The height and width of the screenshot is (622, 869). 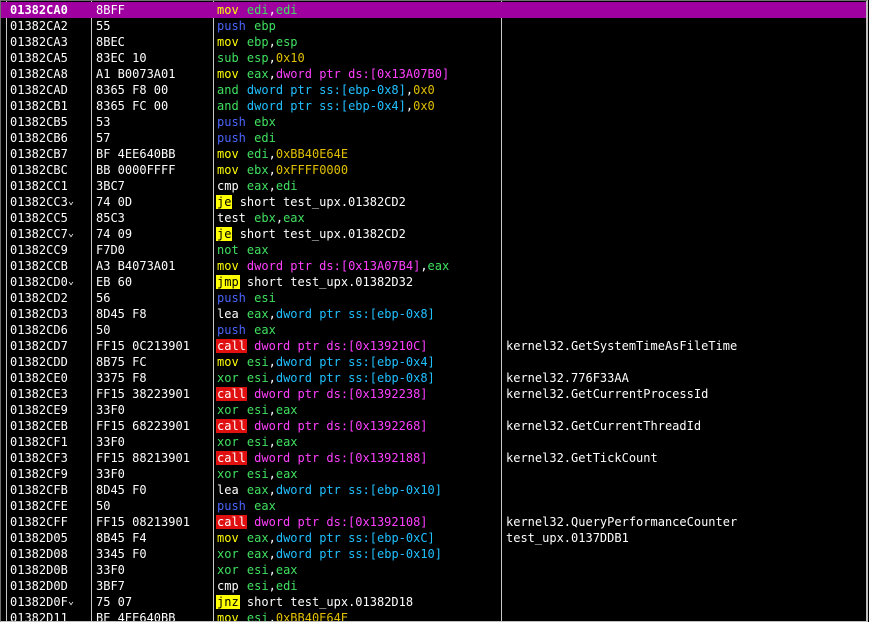 What do you see at coordinates (121, 554) in the screenshot?
I see `bytes-cell: 3345 F0` at bounding box center [121, 554].